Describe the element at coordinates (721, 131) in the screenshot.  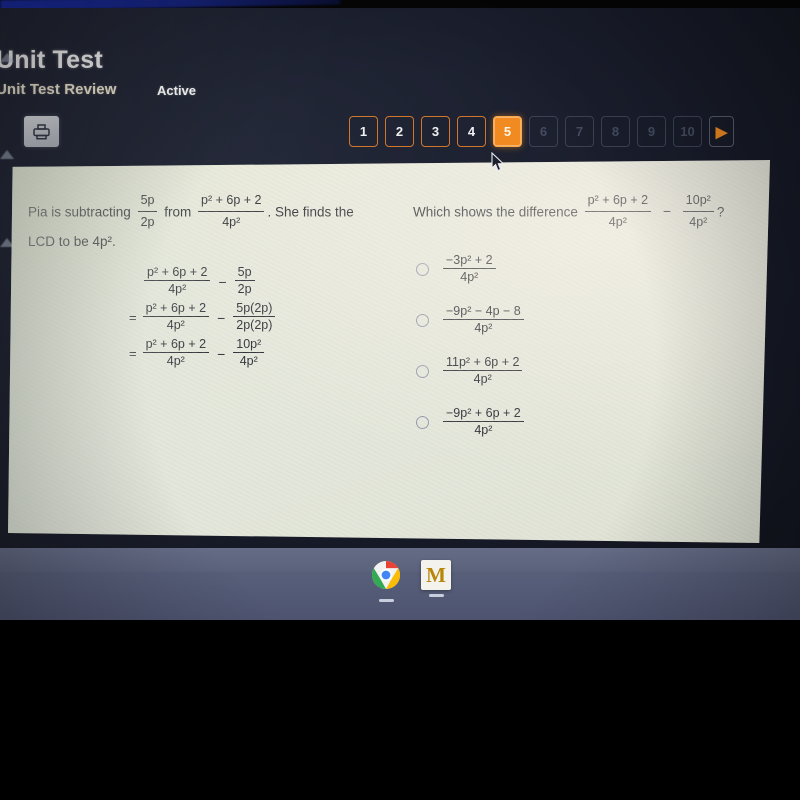
I see `next-question-arrow-icon: ▶` at that location.